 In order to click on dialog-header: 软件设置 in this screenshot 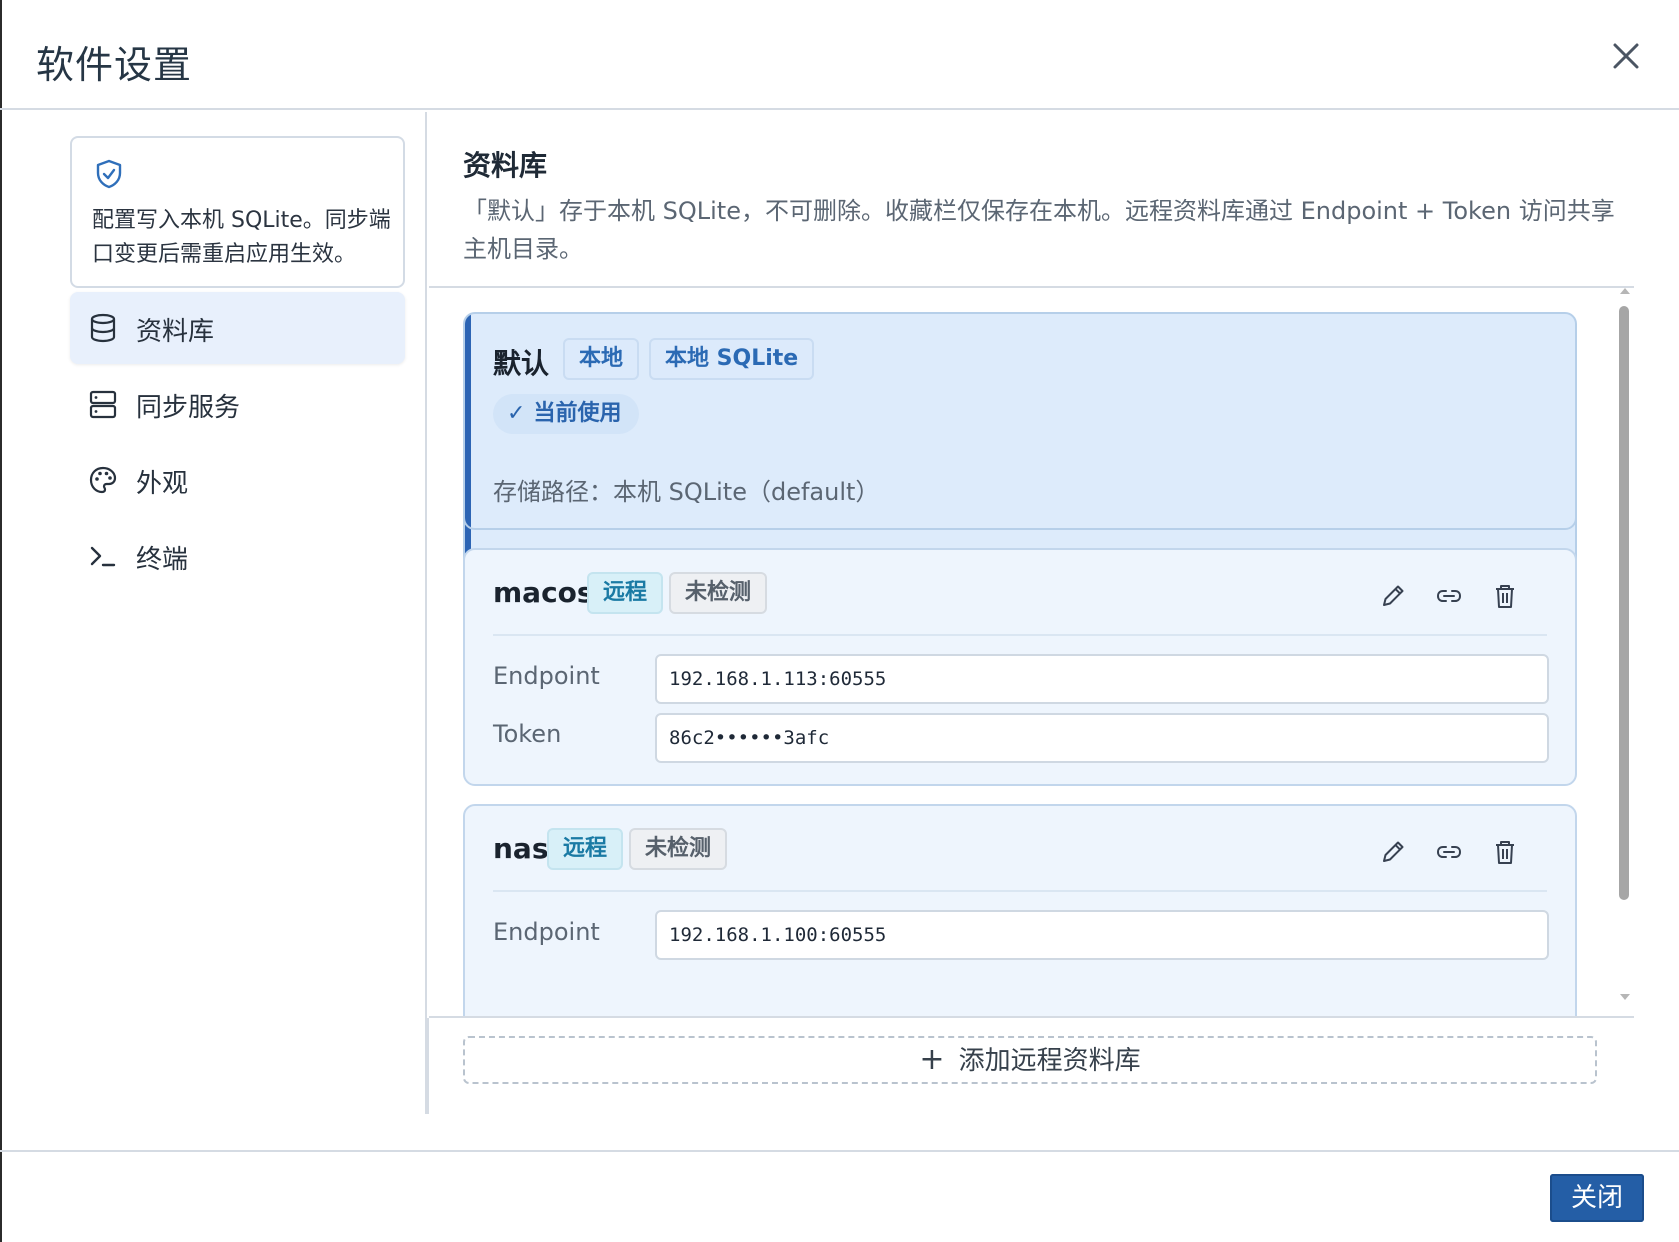, I will do `click(839, 55)`.